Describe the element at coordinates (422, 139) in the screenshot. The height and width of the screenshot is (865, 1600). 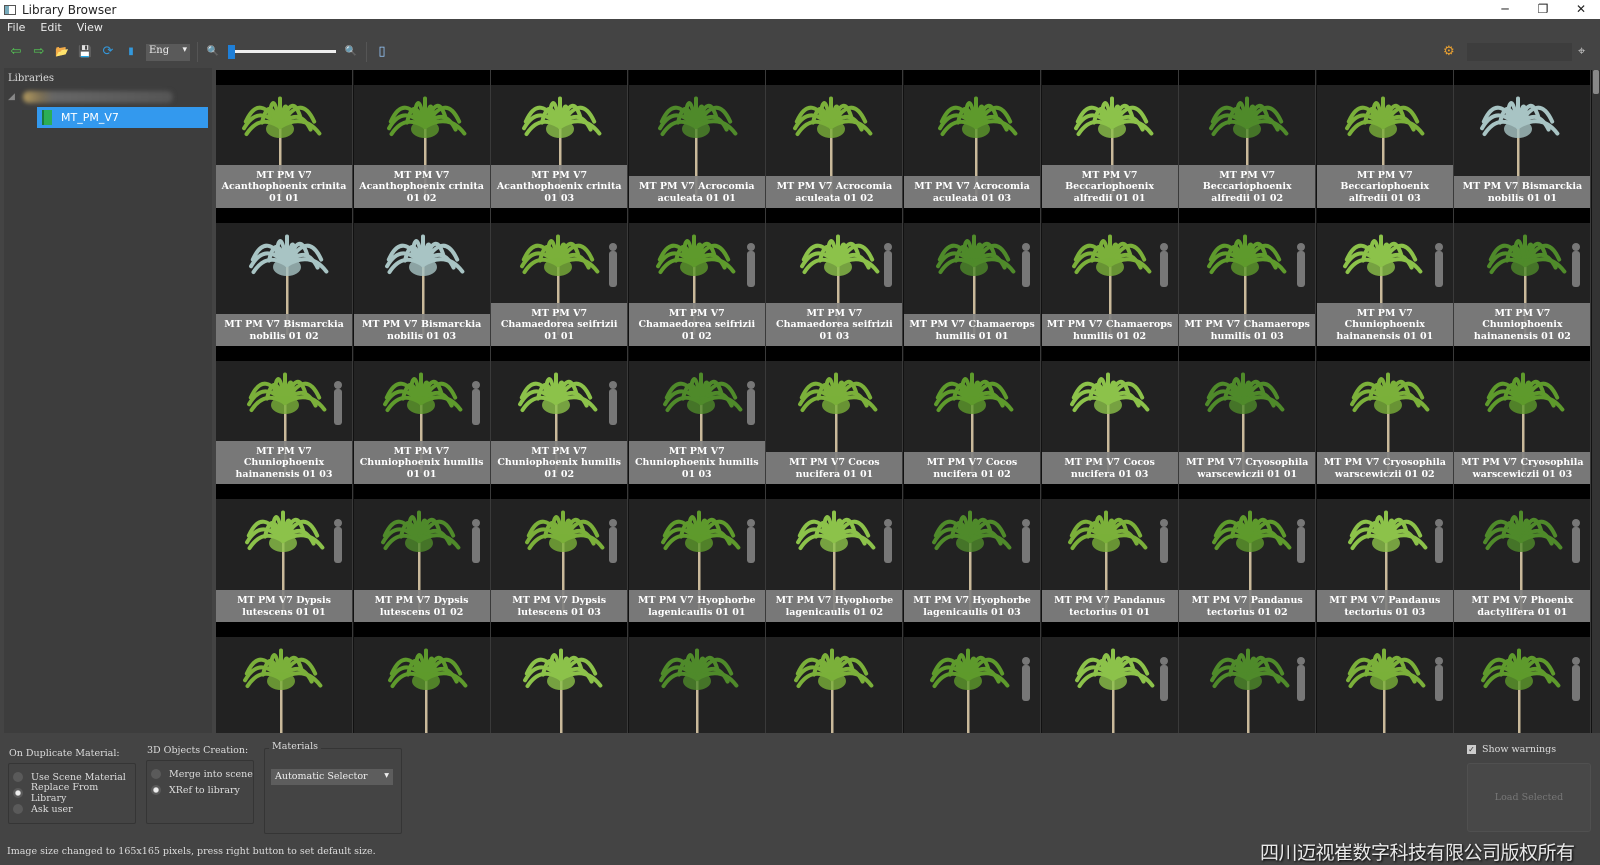
I see `thumbnail-tile: MT PM V7 Acanthophoenix crinita 01 02` at that location.